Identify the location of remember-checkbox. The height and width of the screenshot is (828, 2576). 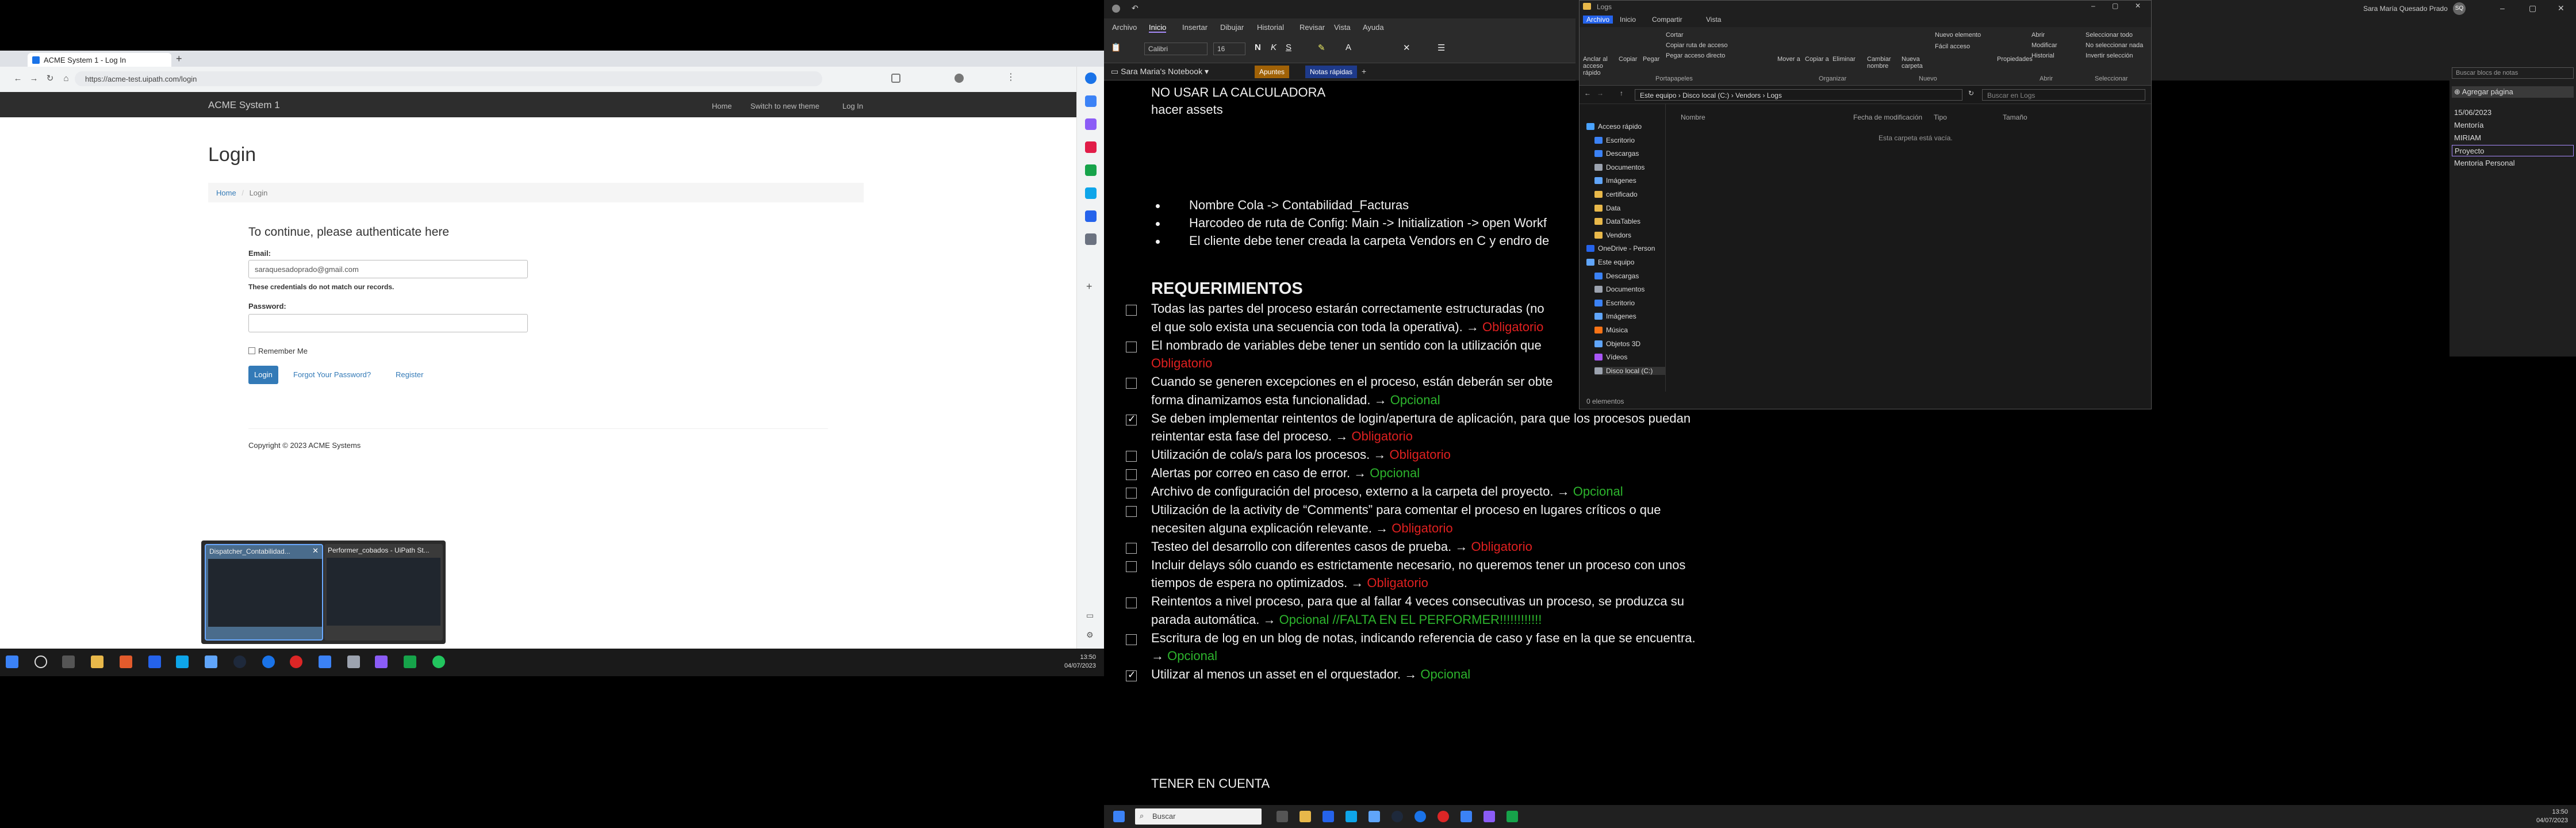
(251, 350).